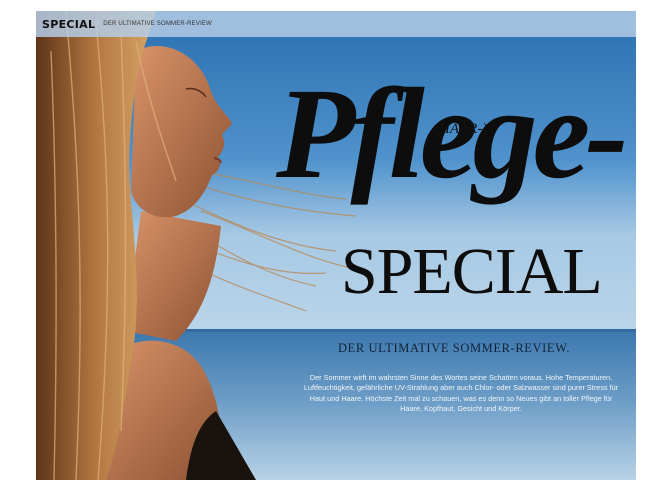 The height and width of the screenshot is (480, 654). What do you see at coordinates (158, 24) in the screenshot?
I see `section-subtitle: DER ULTIMATIVE SOMMER-REVIEW` at bounding box center [158, 24].